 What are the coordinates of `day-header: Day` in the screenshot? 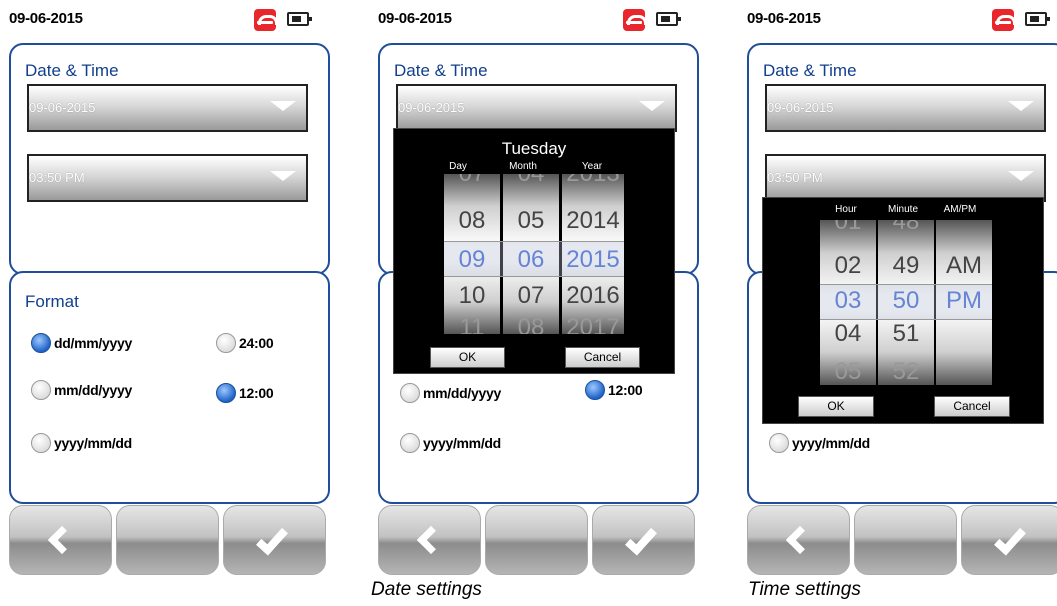 It's located at (458, 166).